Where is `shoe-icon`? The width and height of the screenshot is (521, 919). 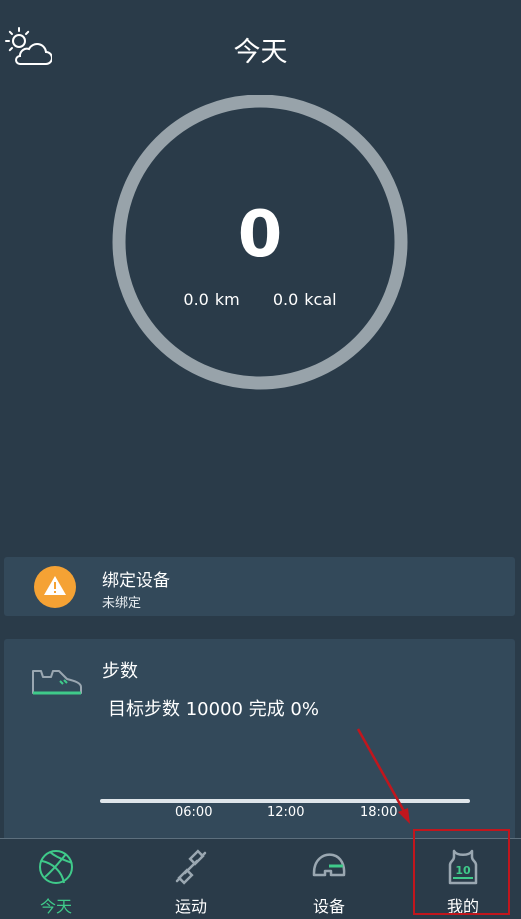
shoe-icon is located at coordinates (57, 682).